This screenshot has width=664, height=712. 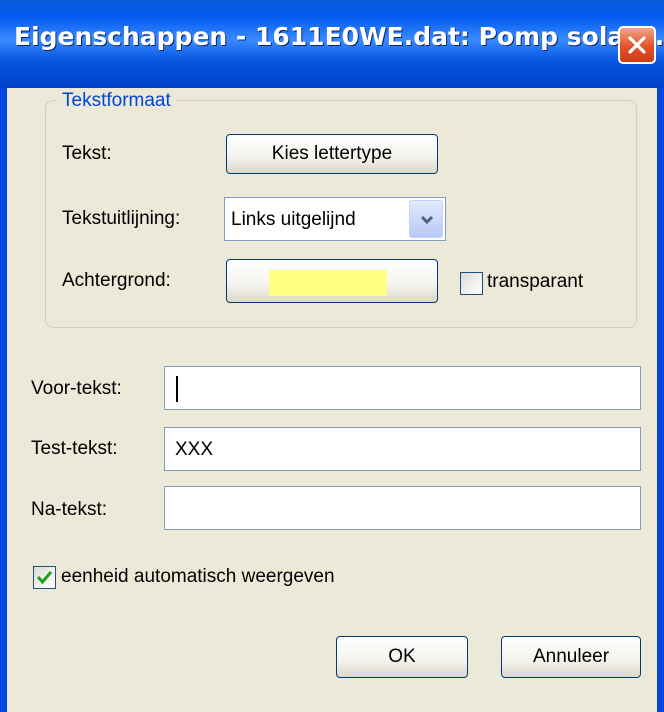 I want to click on group-title: Tekstformaat, so click(x=116, y=101).